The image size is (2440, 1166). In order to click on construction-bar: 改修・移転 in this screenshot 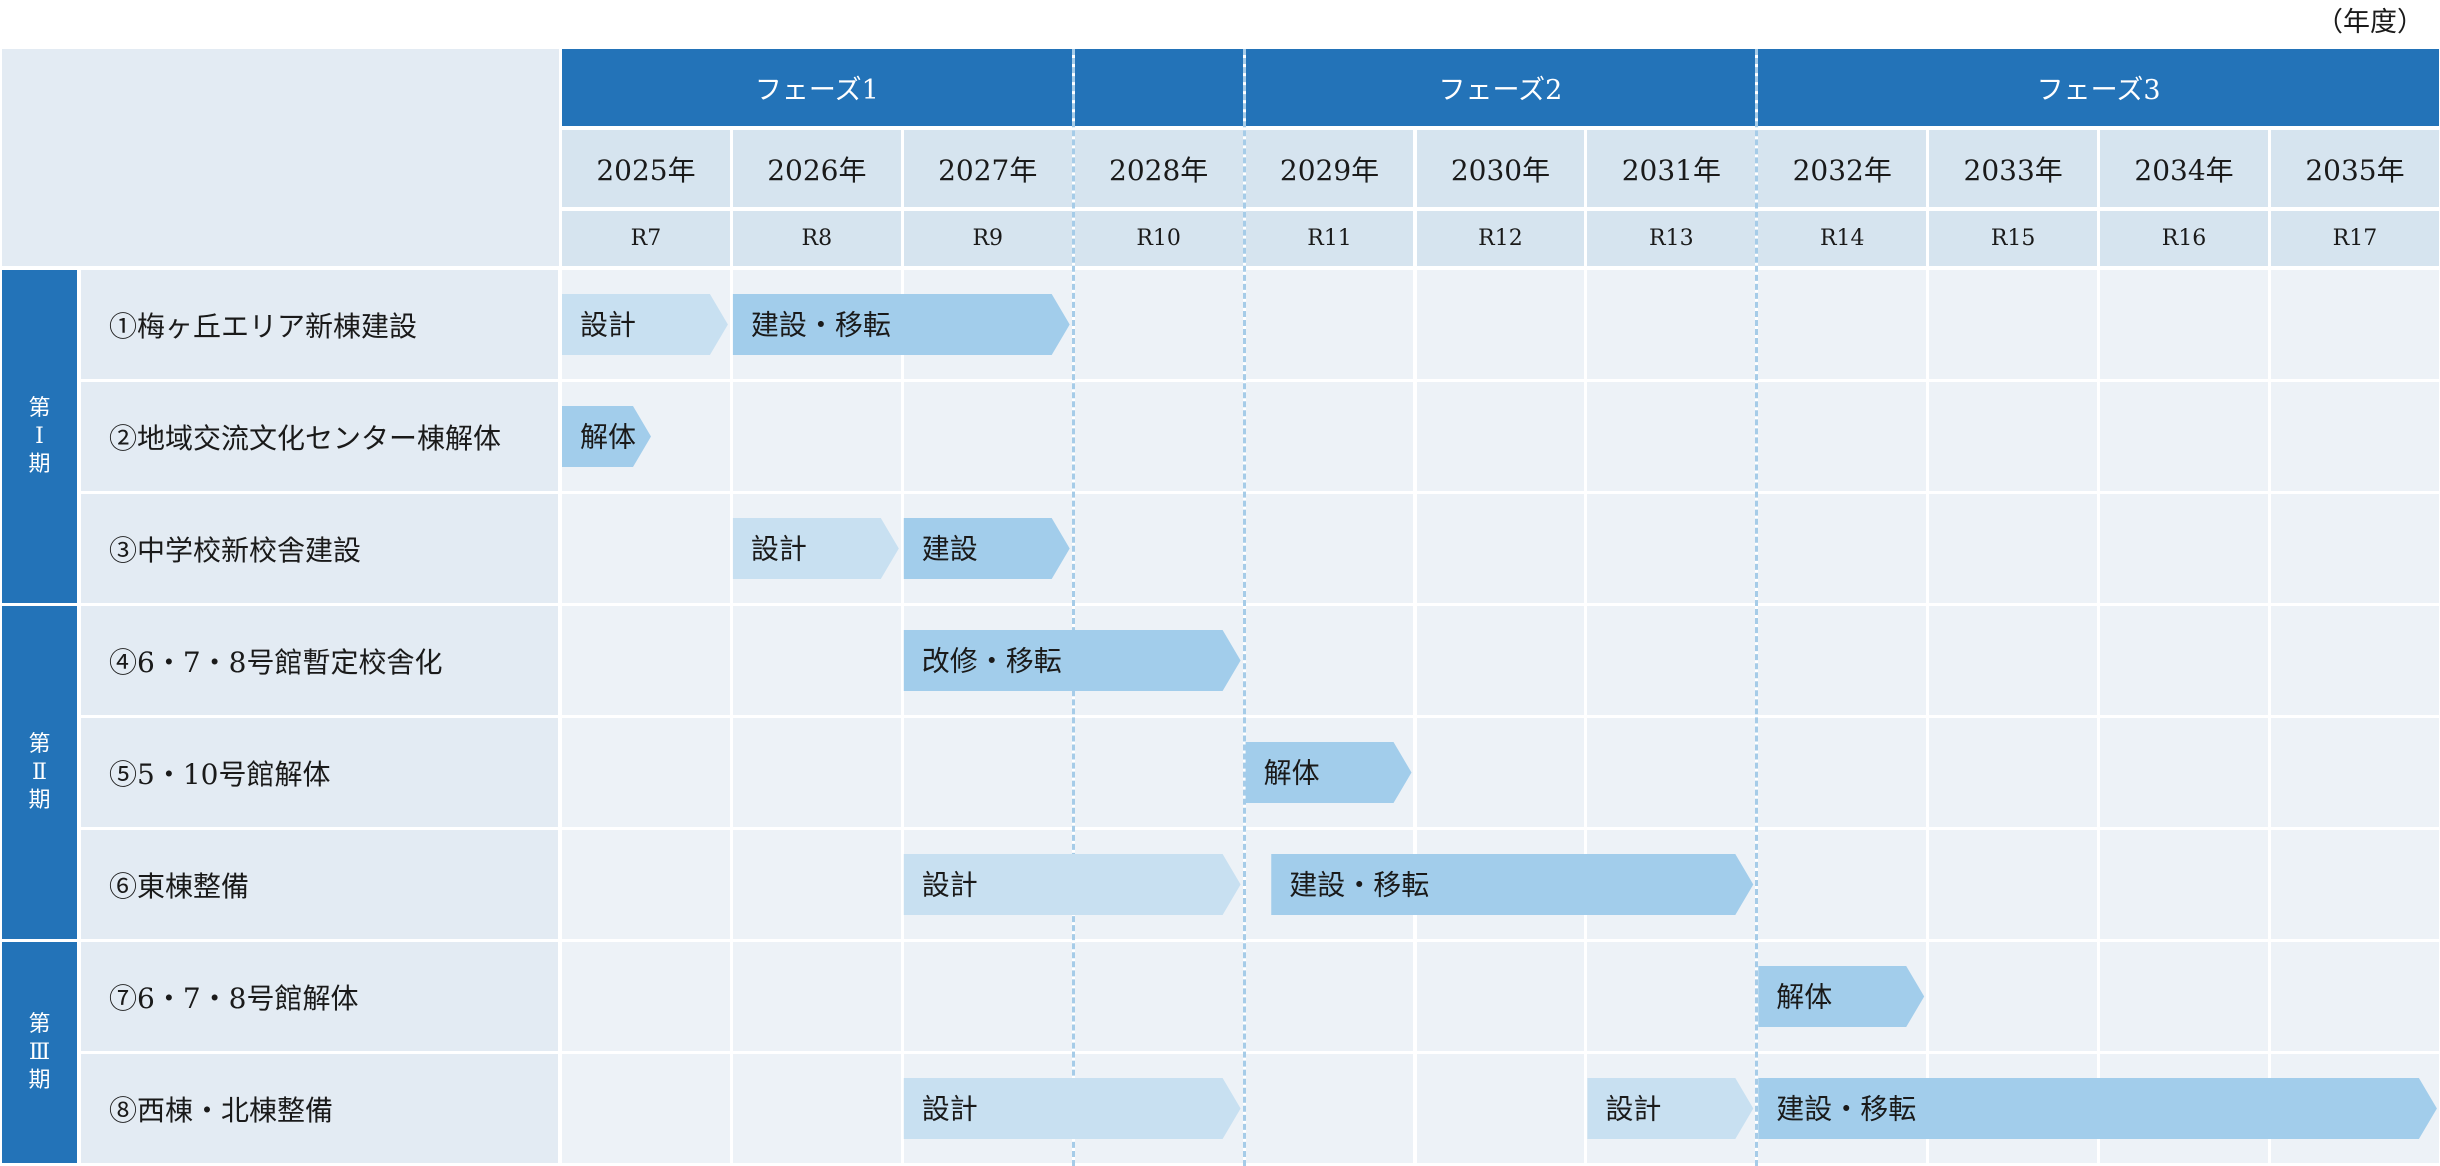, I will do `click(1072, 660)`.